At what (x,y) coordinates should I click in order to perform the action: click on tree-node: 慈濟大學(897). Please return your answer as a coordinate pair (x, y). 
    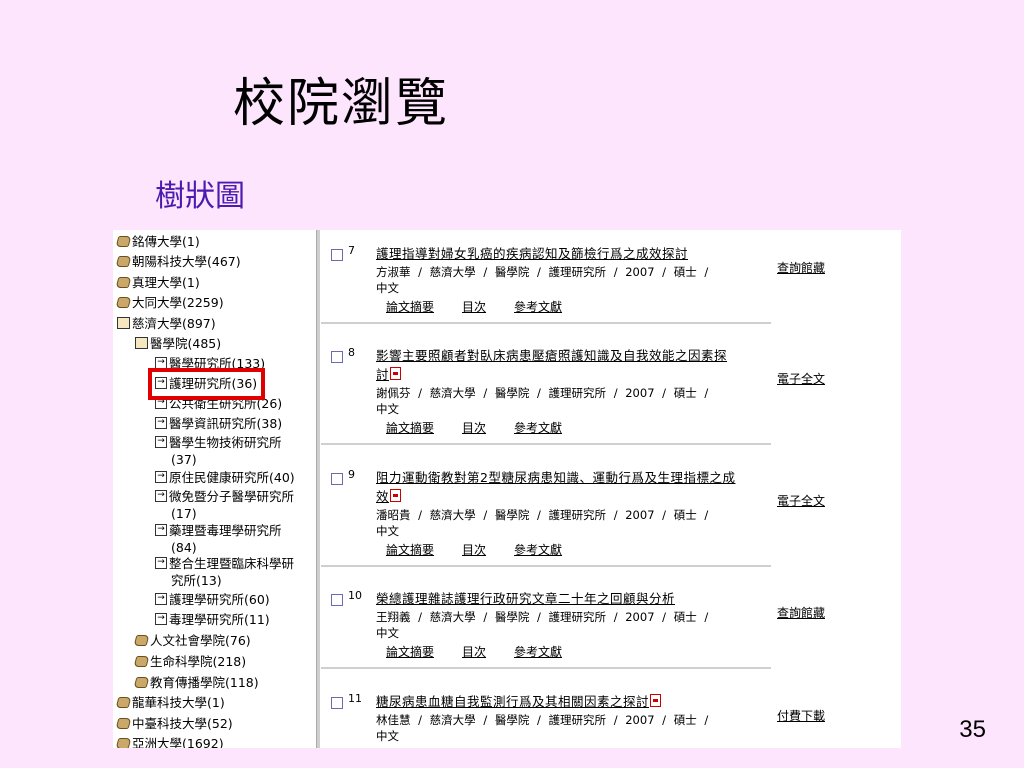
    Looking at the image, I should click on (166, 323).